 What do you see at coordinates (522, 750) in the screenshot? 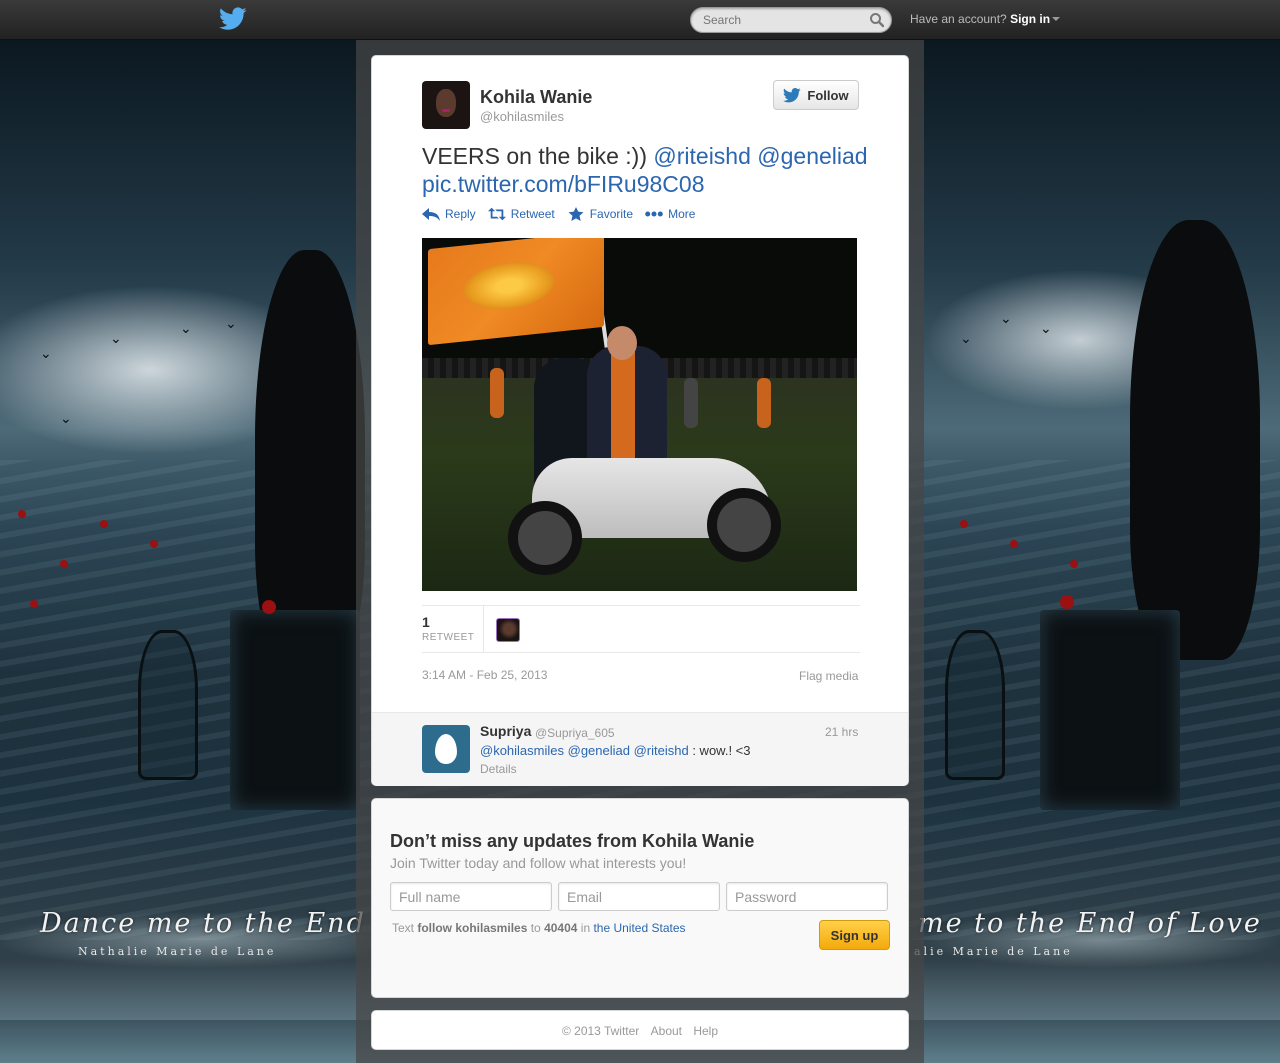
I see `mention-link: @kohilasmiles` at bounding box center [522, 750].